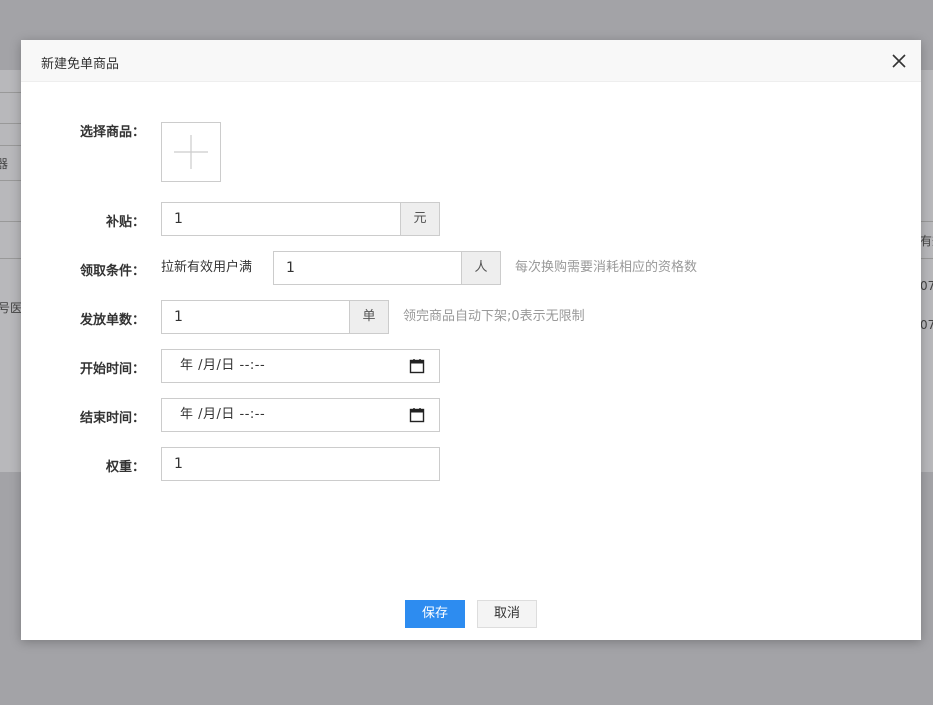 The width and height of the screenshot is (933, 705). Describe the element at coordinates (300, 464) in the screenshot. I see `weight-input: 1` at that location.